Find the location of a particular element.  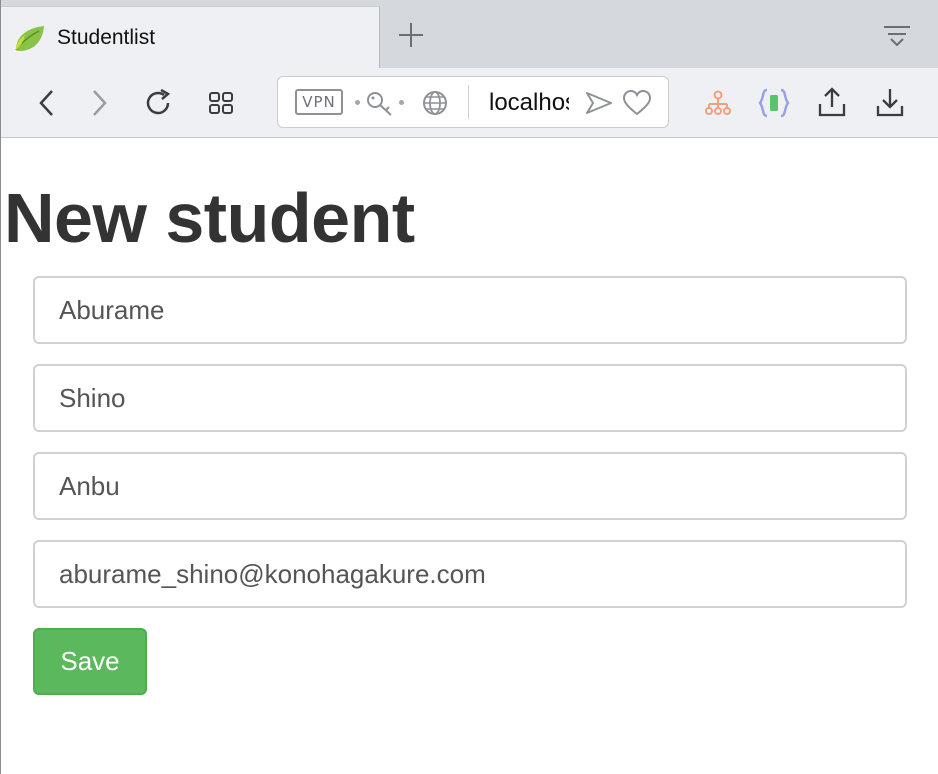

toolbar: VPN localhost is located at coordinates (469, 103).